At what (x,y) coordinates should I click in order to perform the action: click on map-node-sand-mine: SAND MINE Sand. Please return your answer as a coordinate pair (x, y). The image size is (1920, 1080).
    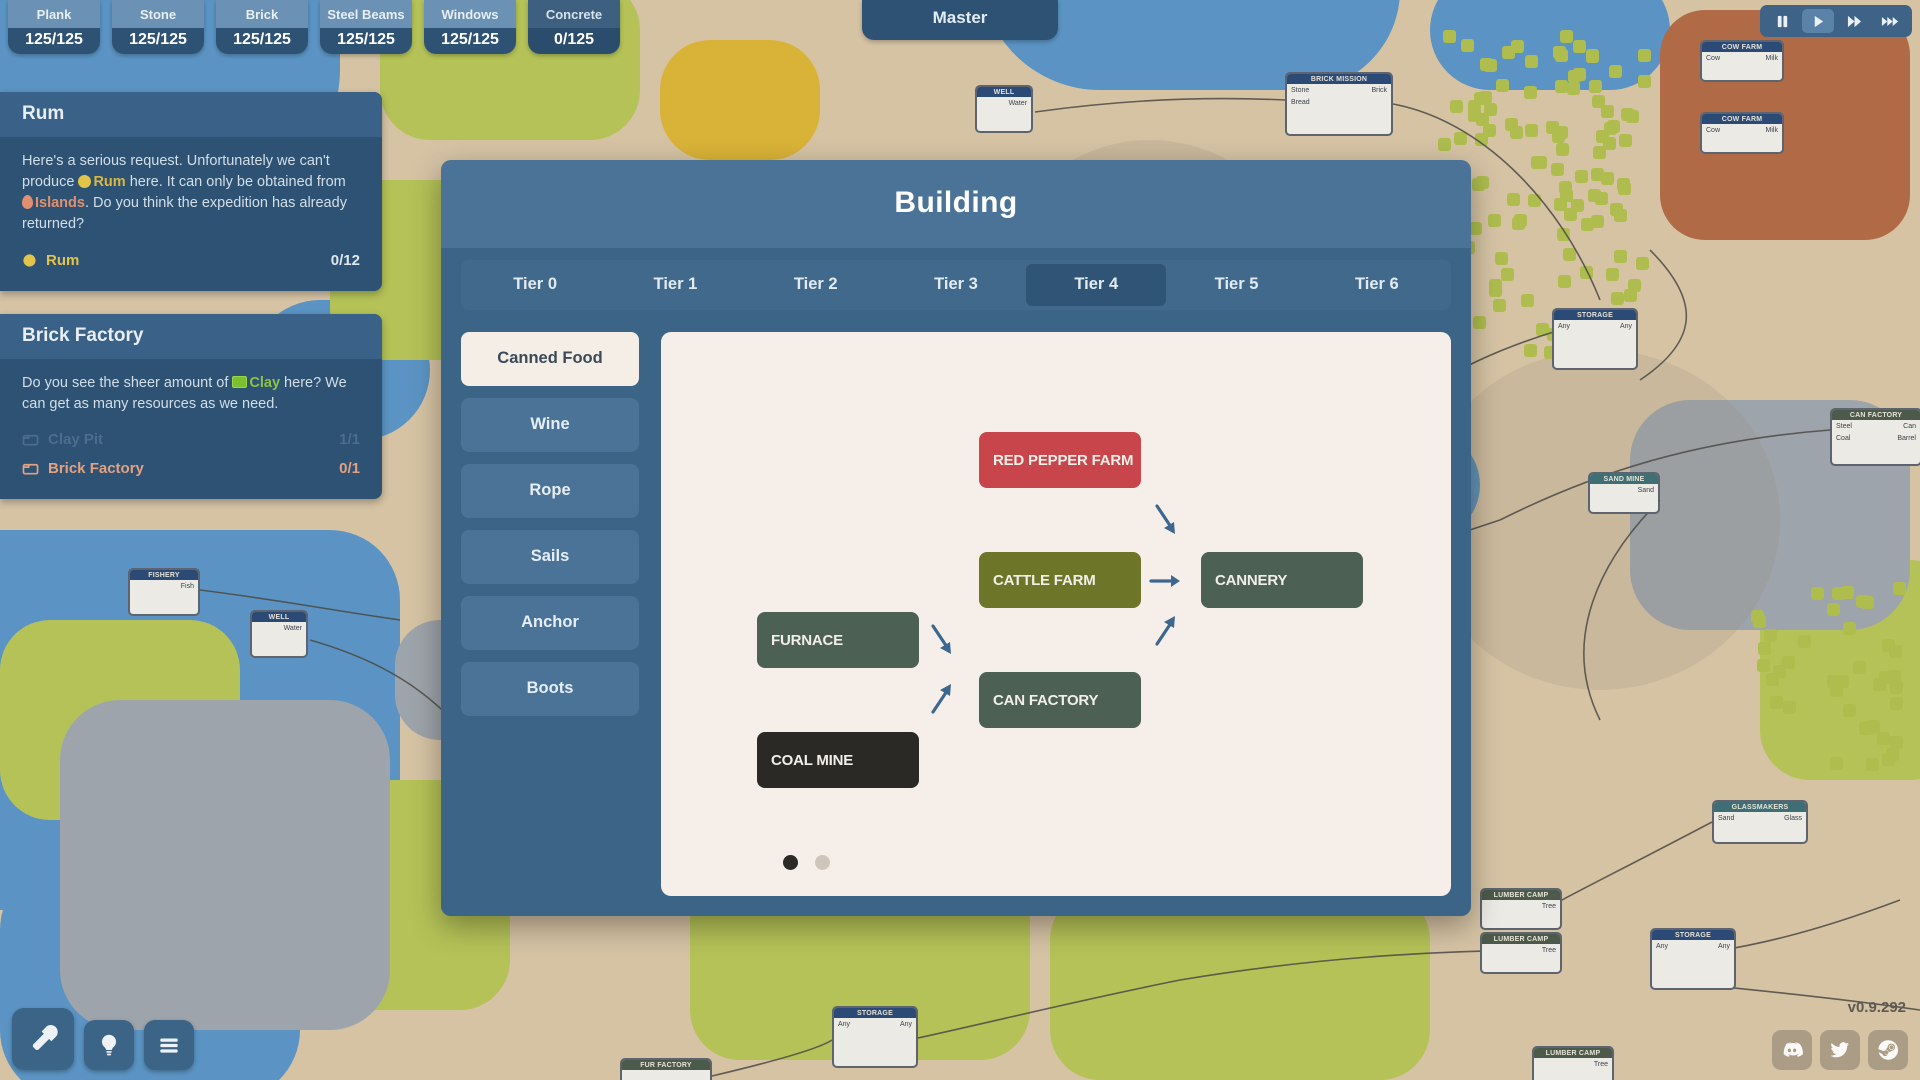
    Looking at the image, I should click on (1624, 493).